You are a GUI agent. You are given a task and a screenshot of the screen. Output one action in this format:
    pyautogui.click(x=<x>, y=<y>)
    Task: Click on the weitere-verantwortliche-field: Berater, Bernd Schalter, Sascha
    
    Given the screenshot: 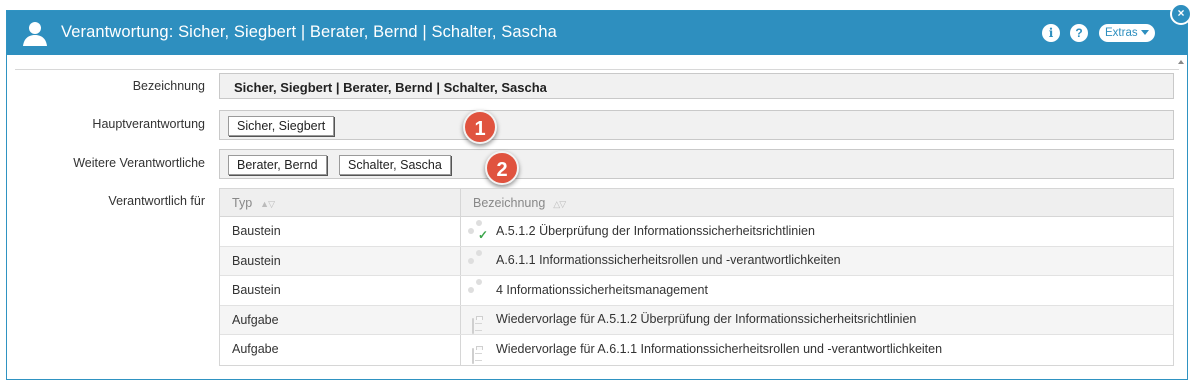 What is the action you would take?
    pyautogui.click(x=696, y=164)
    